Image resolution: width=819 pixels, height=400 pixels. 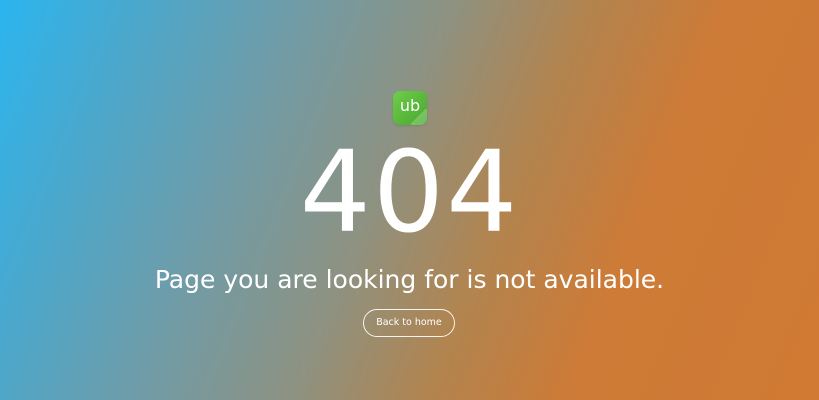 What do you see at coordinates (409, 323) in the screenshot?
I see `back-to-home-button: Back to home` at bounding box center [409, 323].